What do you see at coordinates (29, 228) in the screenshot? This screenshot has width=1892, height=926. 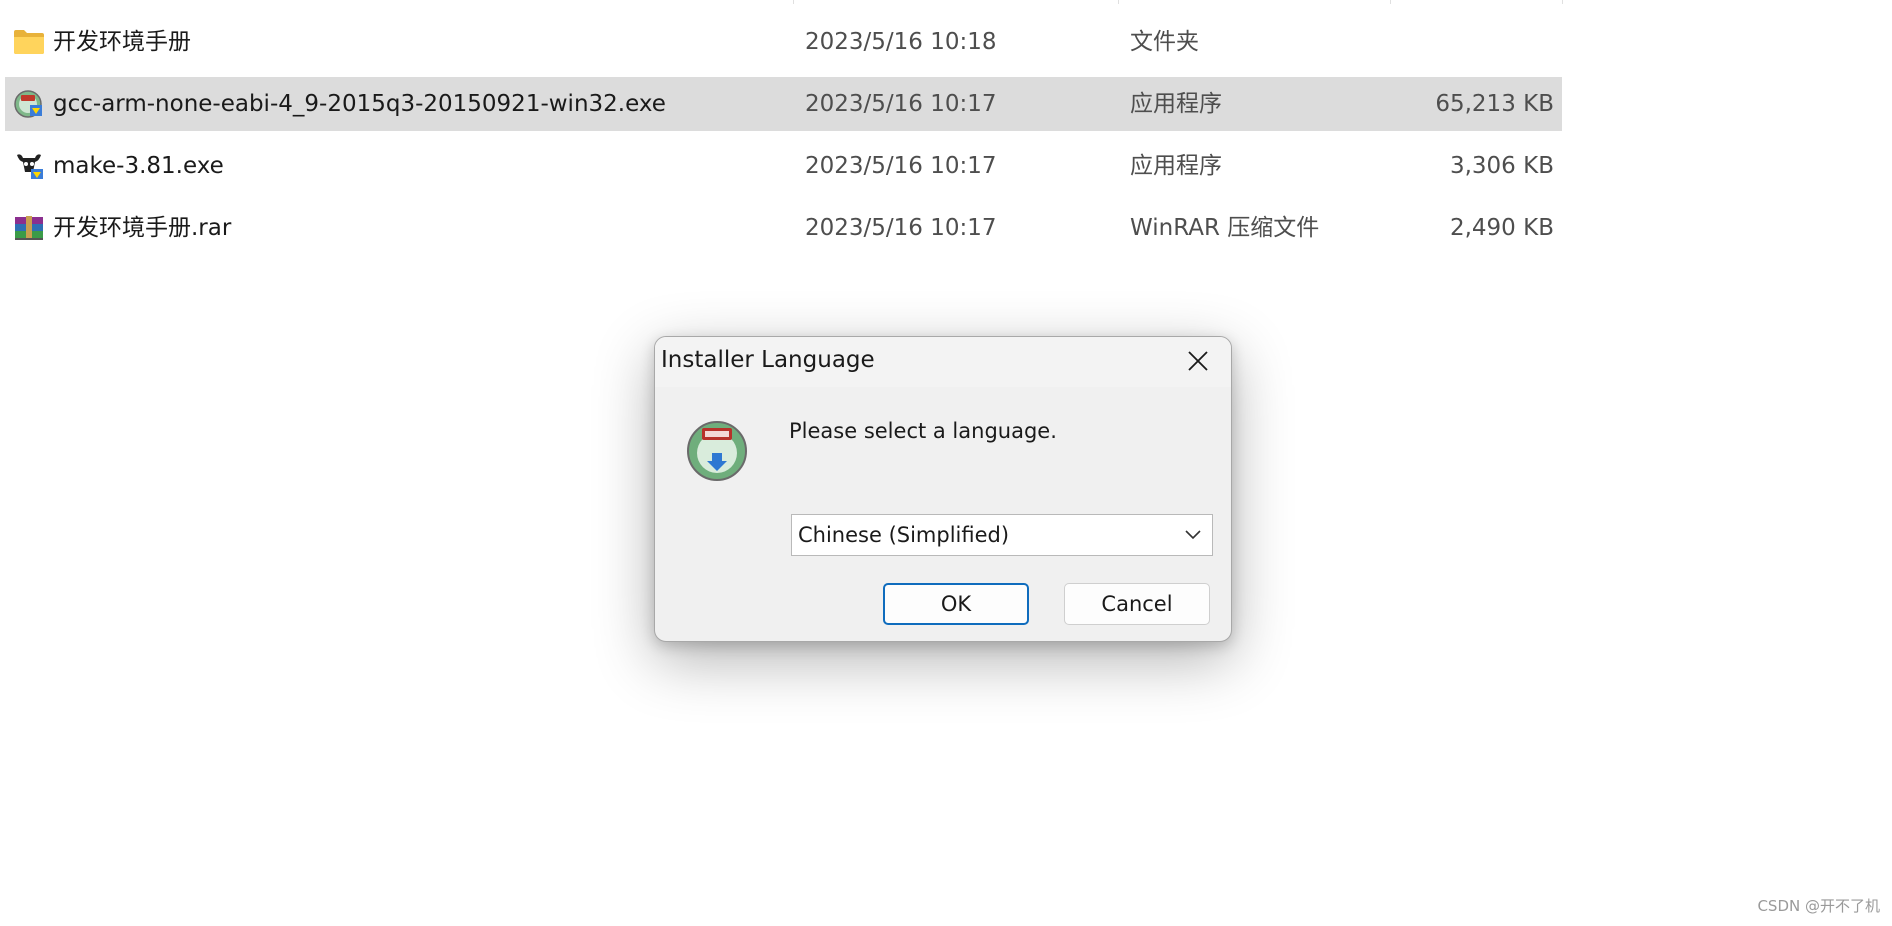 I see `winrar-icon` at bounding box center [29, 228].